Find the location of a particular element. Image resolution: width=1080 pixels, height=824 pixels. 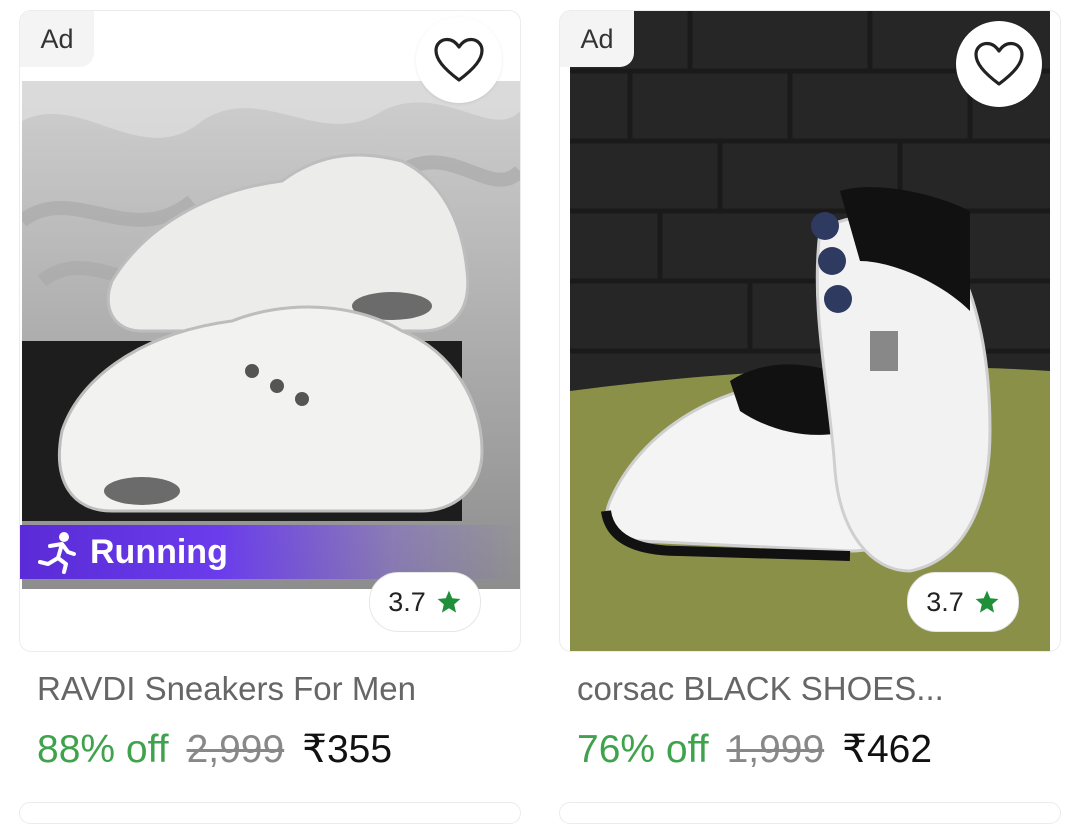

banner-label: Running is located at coordinates (159, 551).